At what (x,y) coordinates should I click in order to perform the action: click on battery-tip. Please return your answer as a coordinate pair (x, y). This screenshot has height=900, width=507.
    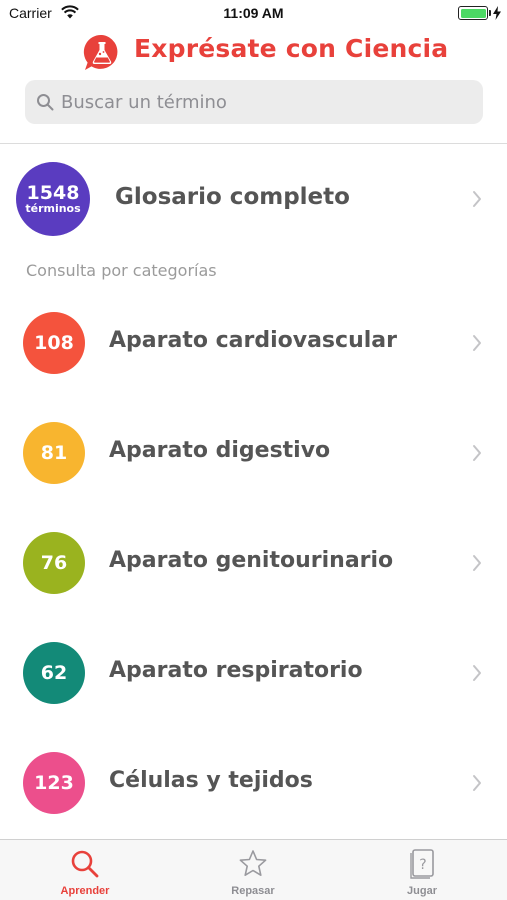
    Looking at the image, I should click on (490, 13).